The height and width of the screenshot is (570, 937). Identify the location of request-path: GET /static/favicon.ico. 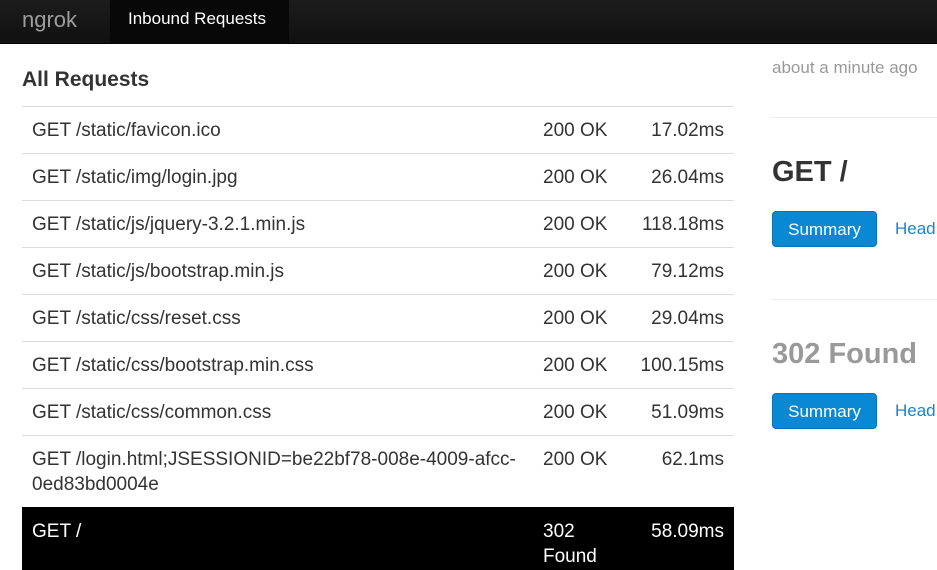
(277, 130).